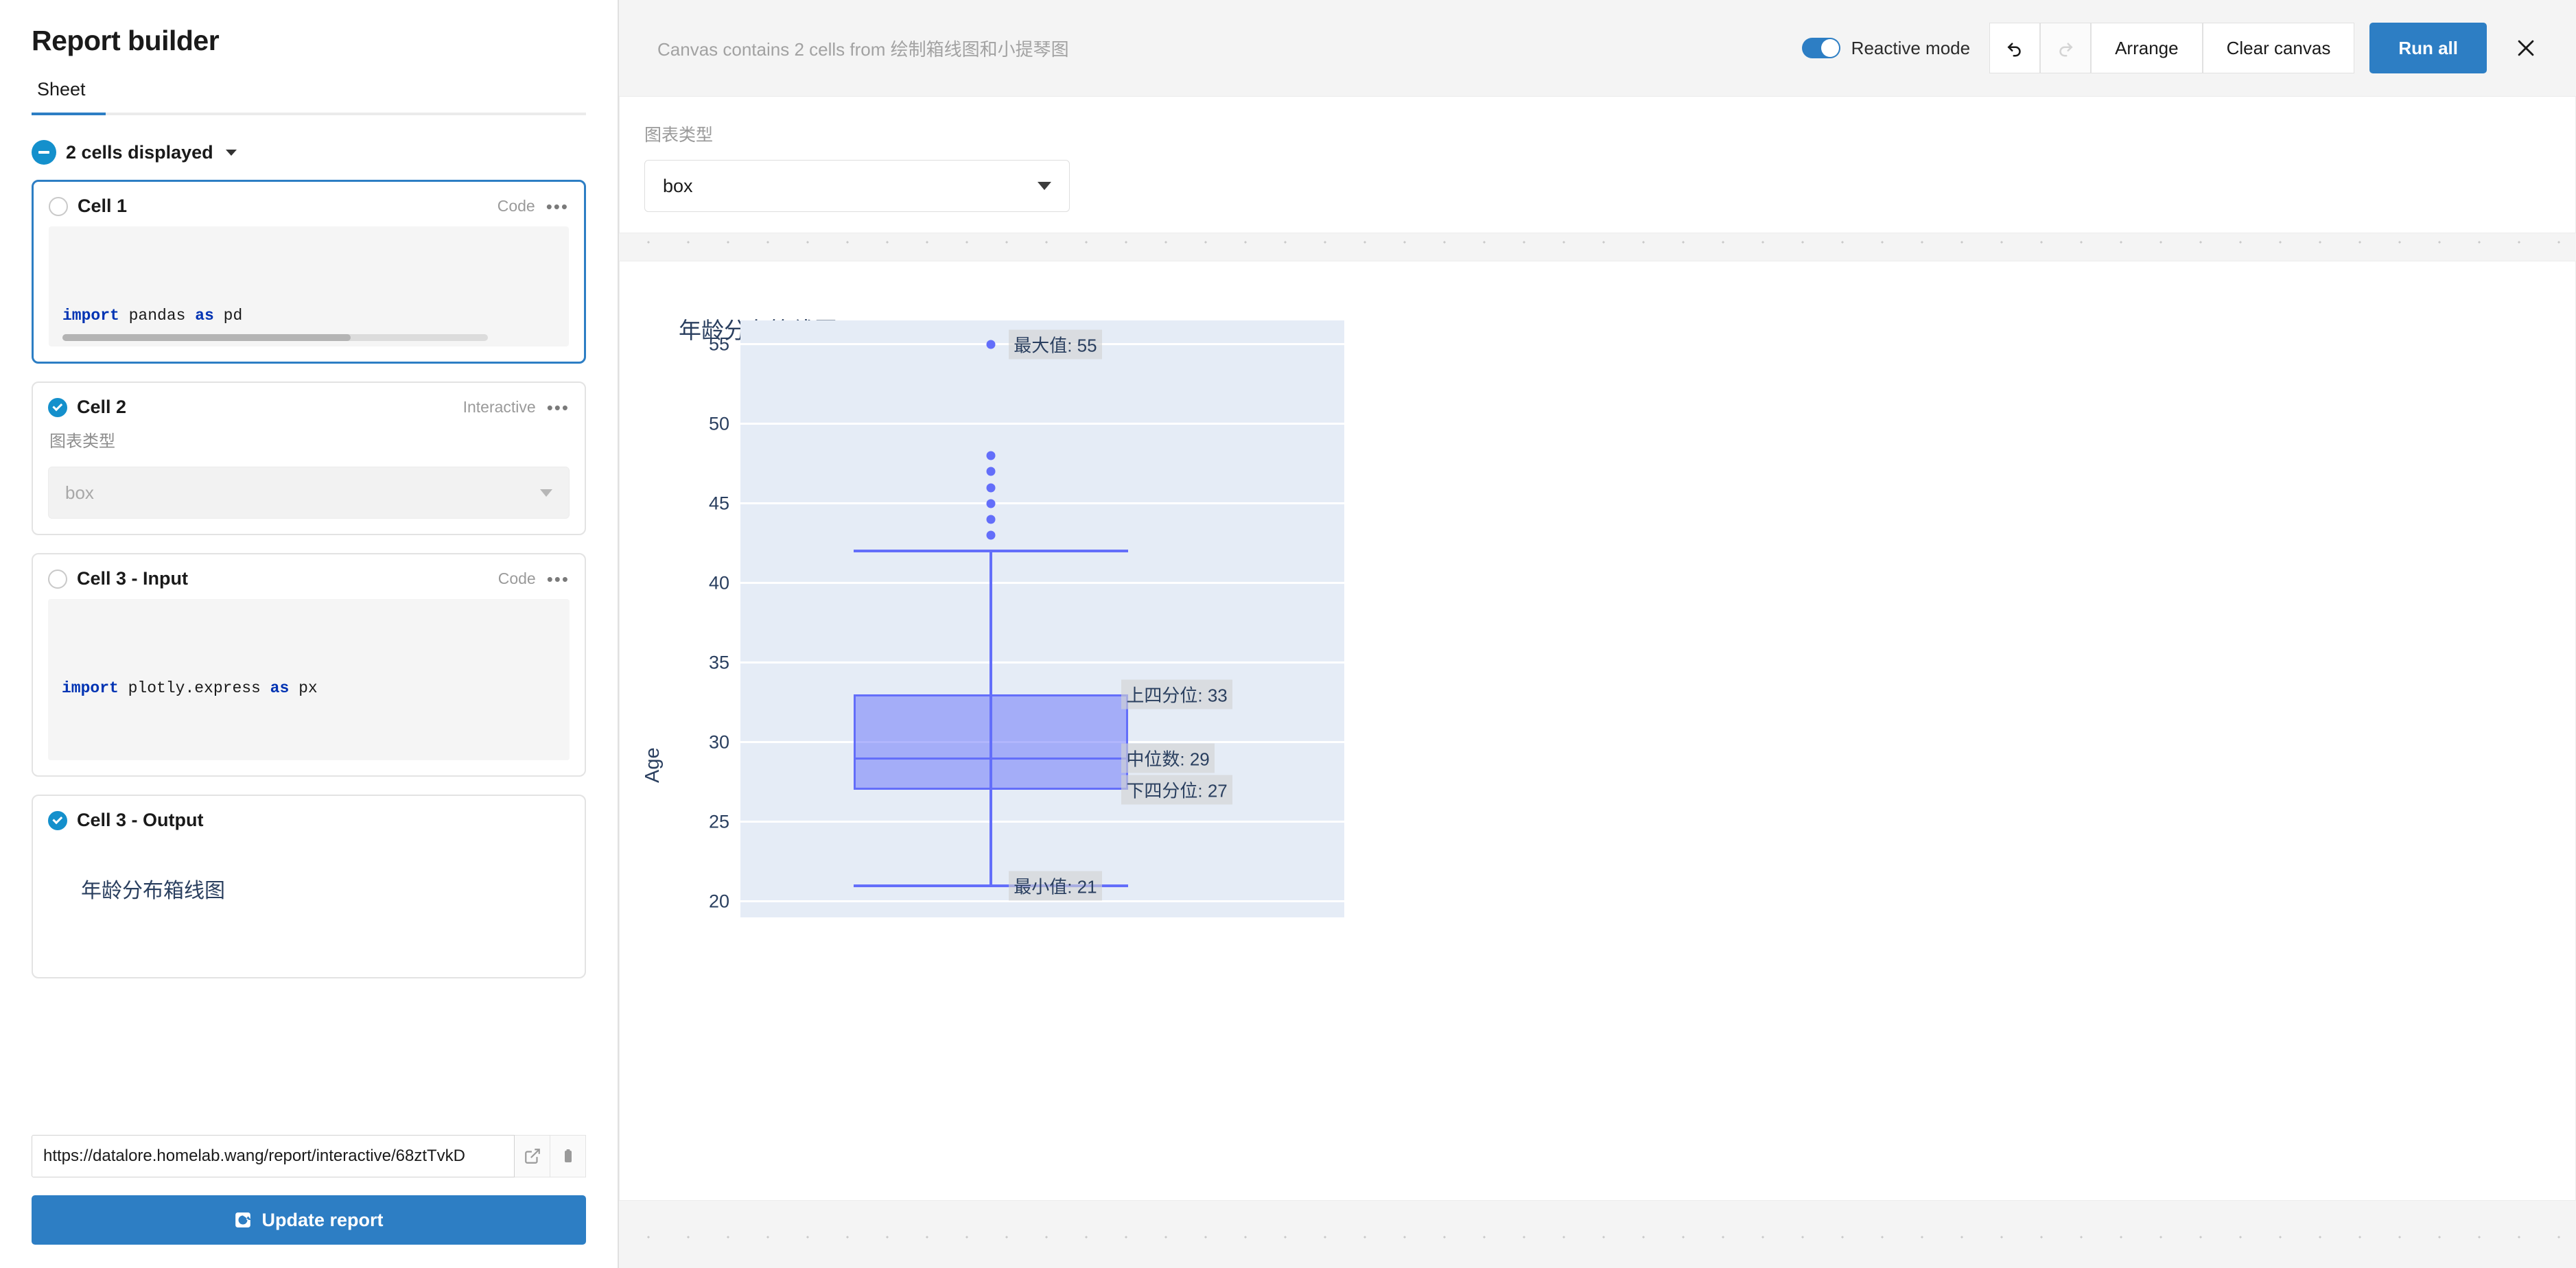 The height and width of the screenshot is (1268, 2576). Describe the element at coordinates (190, 688) in the screenshot. I see `code-line: import plotly.express as px` at that location.